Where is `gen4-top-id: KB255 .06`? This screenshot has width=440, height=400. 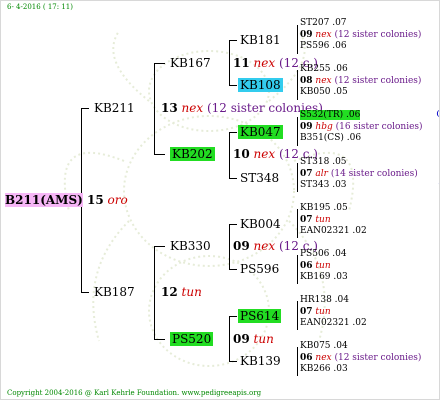
gen4-top-id: KB255 .06 is located at coordinates (324, 69).